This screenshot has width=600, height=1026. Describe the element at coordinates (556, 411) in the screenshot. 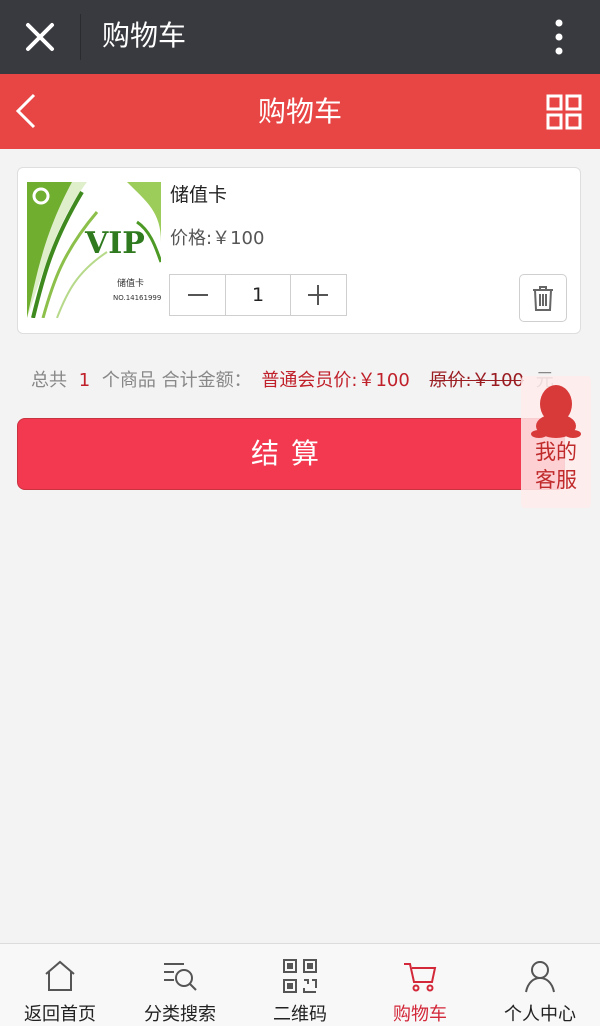

I see `qq-penguin-icon` at that location.